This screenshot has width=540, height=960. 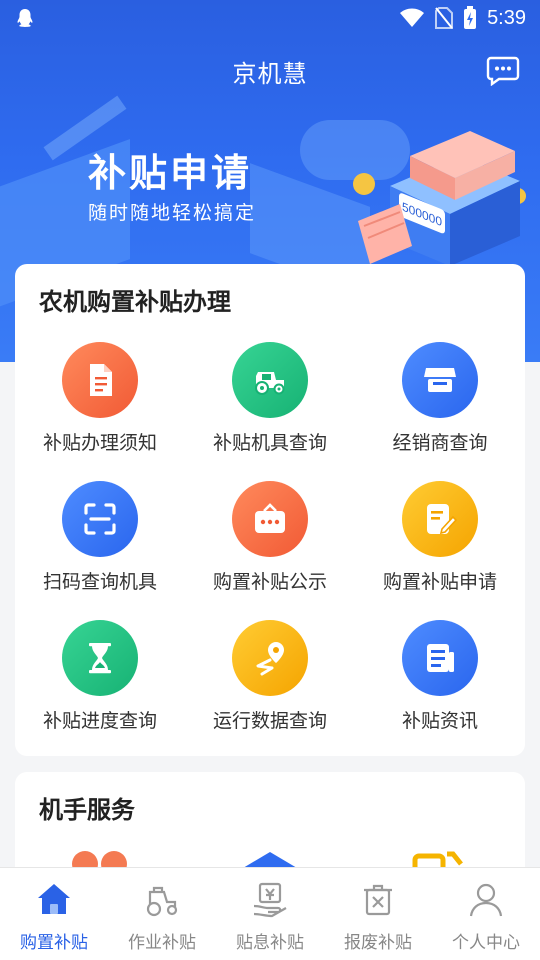 I want to click on driver-card-title: 机手服务, so click(x=87, y=810).